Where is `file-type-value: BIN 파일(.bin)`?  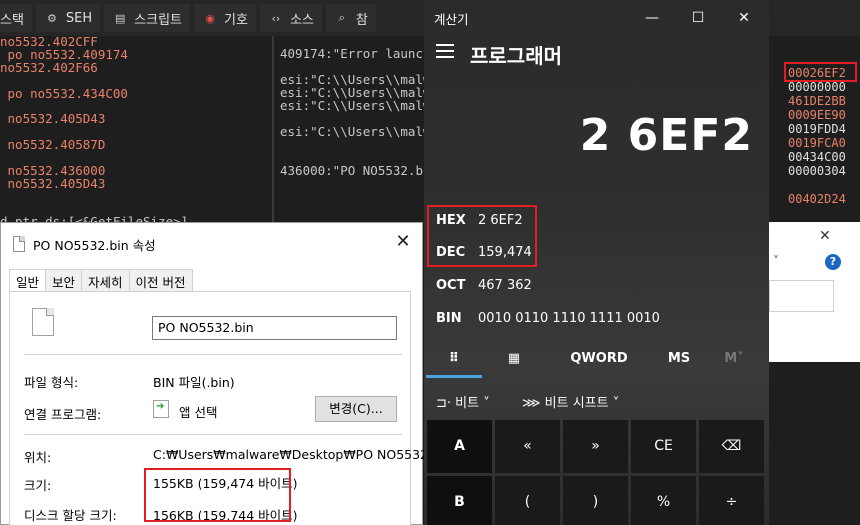
file-type-value: BIN 파일(.bin) is located at coordinates (194, 382).